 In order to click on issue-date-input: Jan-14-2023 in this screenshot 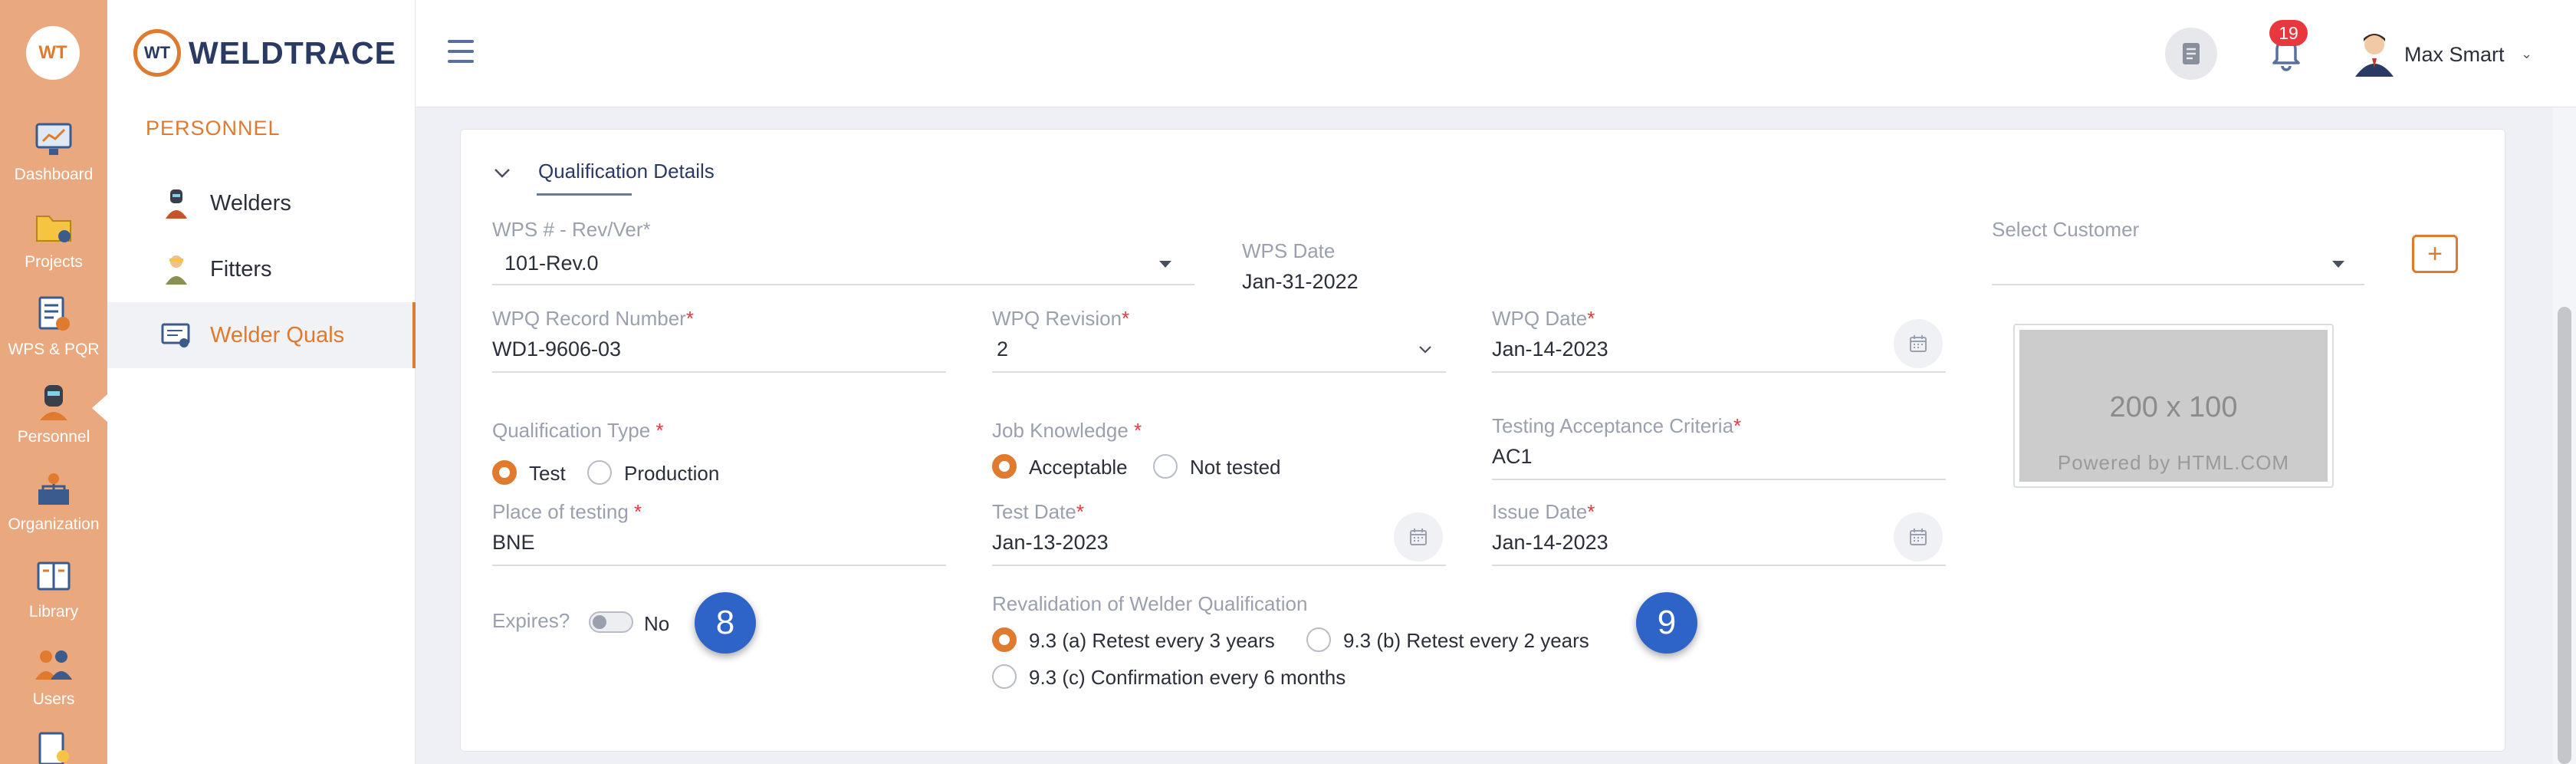, I will do `click(1550, 543)`.